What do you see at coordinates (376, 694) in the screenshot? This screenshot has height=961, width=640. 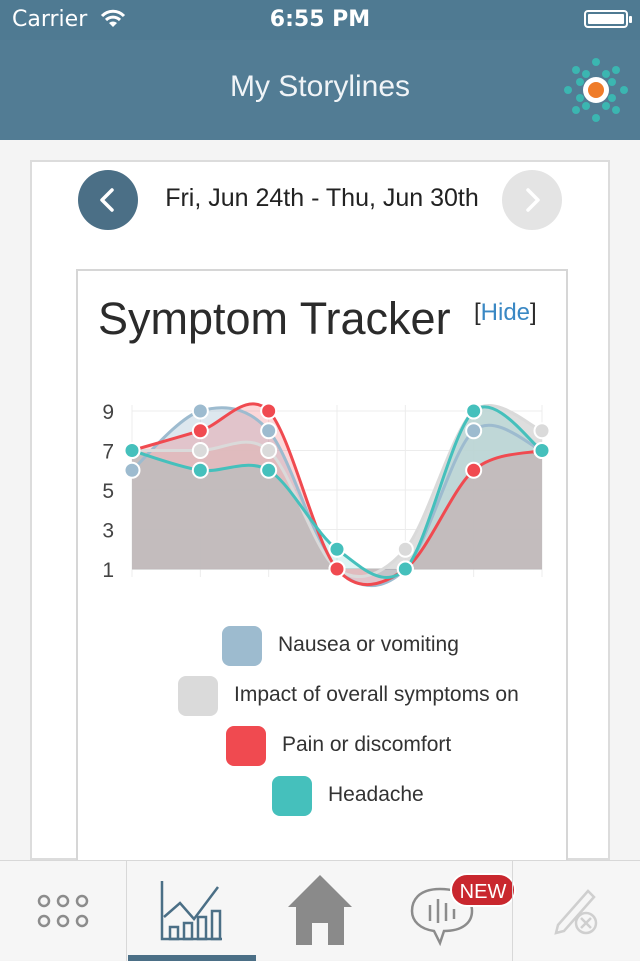 I see `legend-label: Impact of overall symptoms on` at bounding box center [376, 694].